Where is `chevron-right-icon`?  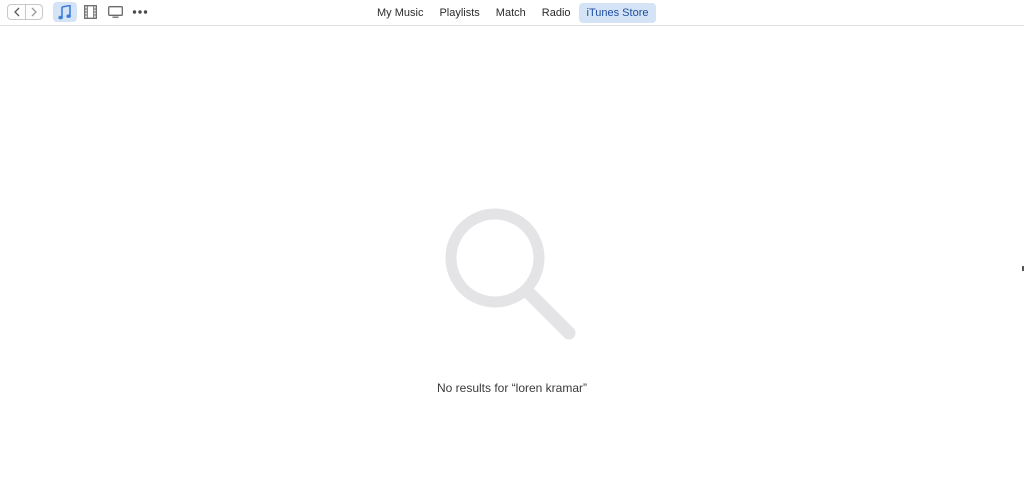 chevron-right-icon is located at coordinates (34, 12).